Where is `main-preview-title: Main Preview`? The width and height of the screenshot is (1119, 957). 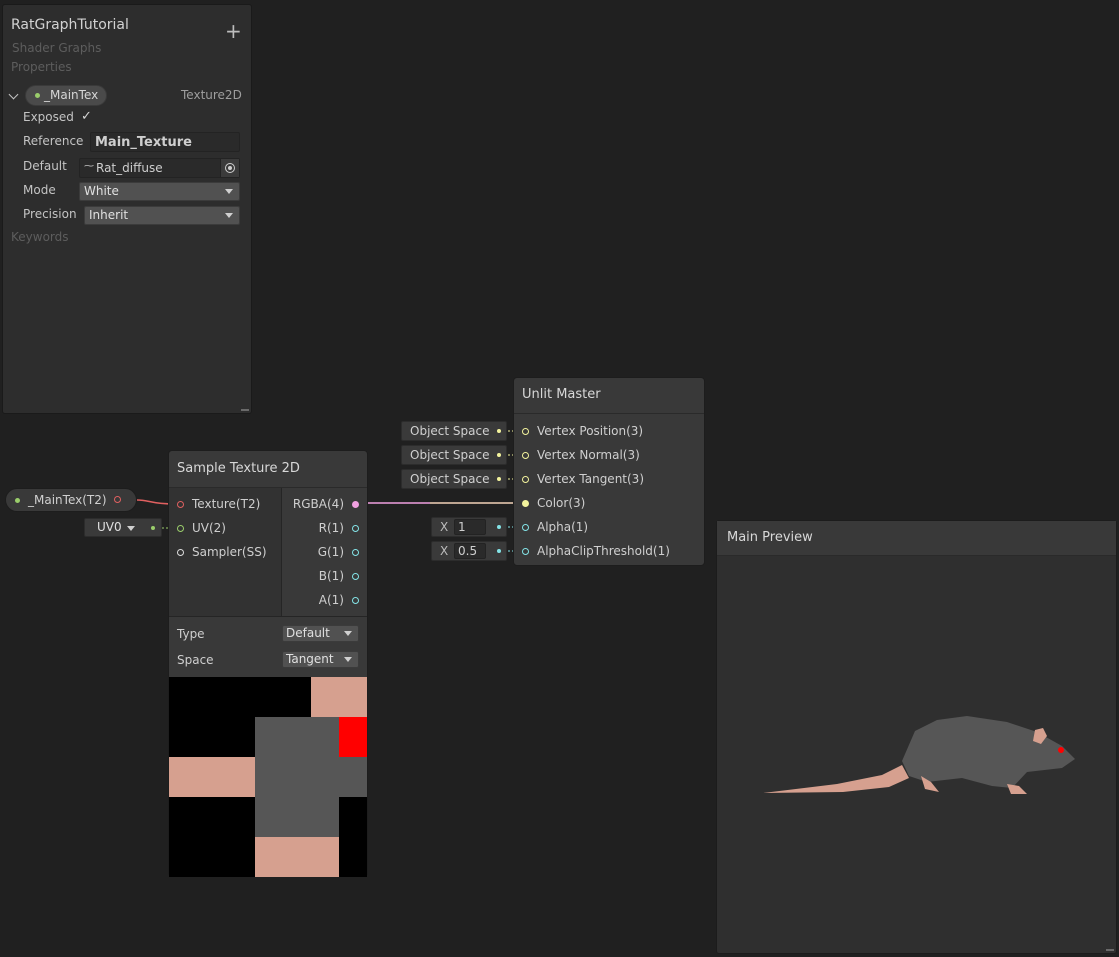
main-preview-title: Main Preview is located at coordinates (770, 537).